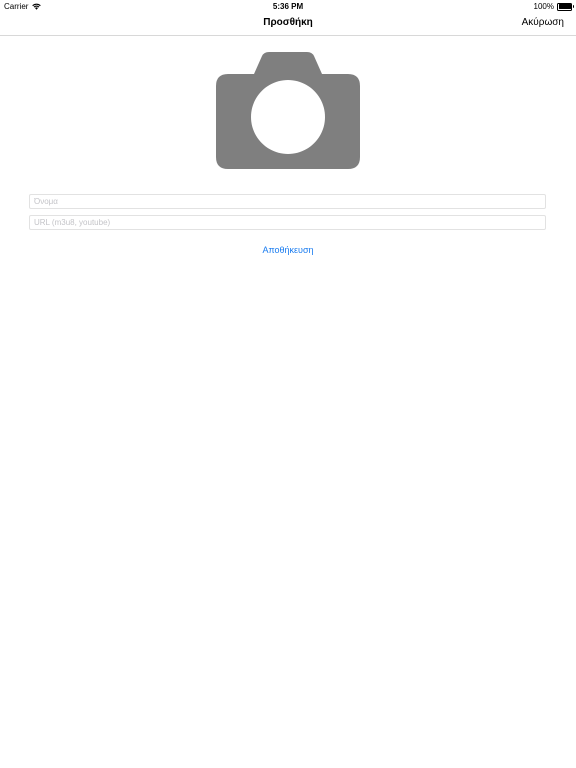 The image size is (576, 768). Describe the element at coordinates (287, 222) in the screenshot. I see `url-field` at that location.